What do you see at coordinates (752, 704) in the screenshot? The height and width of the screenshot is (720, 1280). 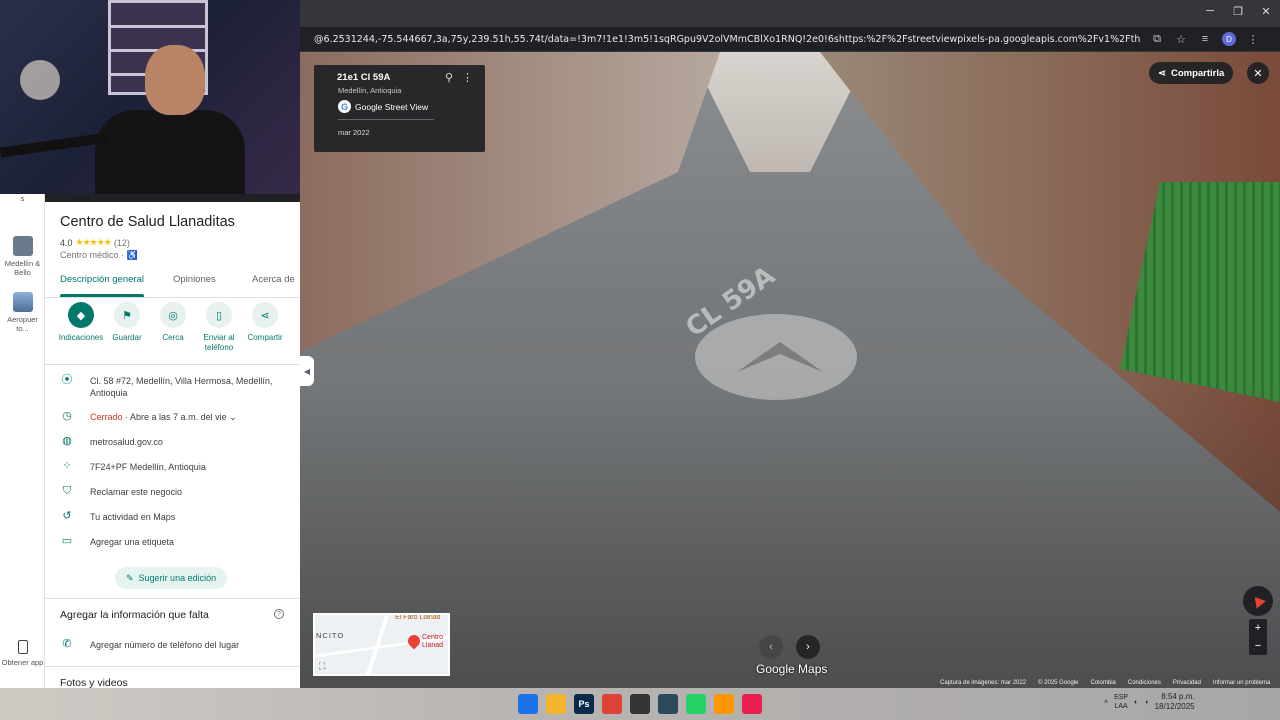 I see `tiktok-icon` at bounding box center [752, 704].